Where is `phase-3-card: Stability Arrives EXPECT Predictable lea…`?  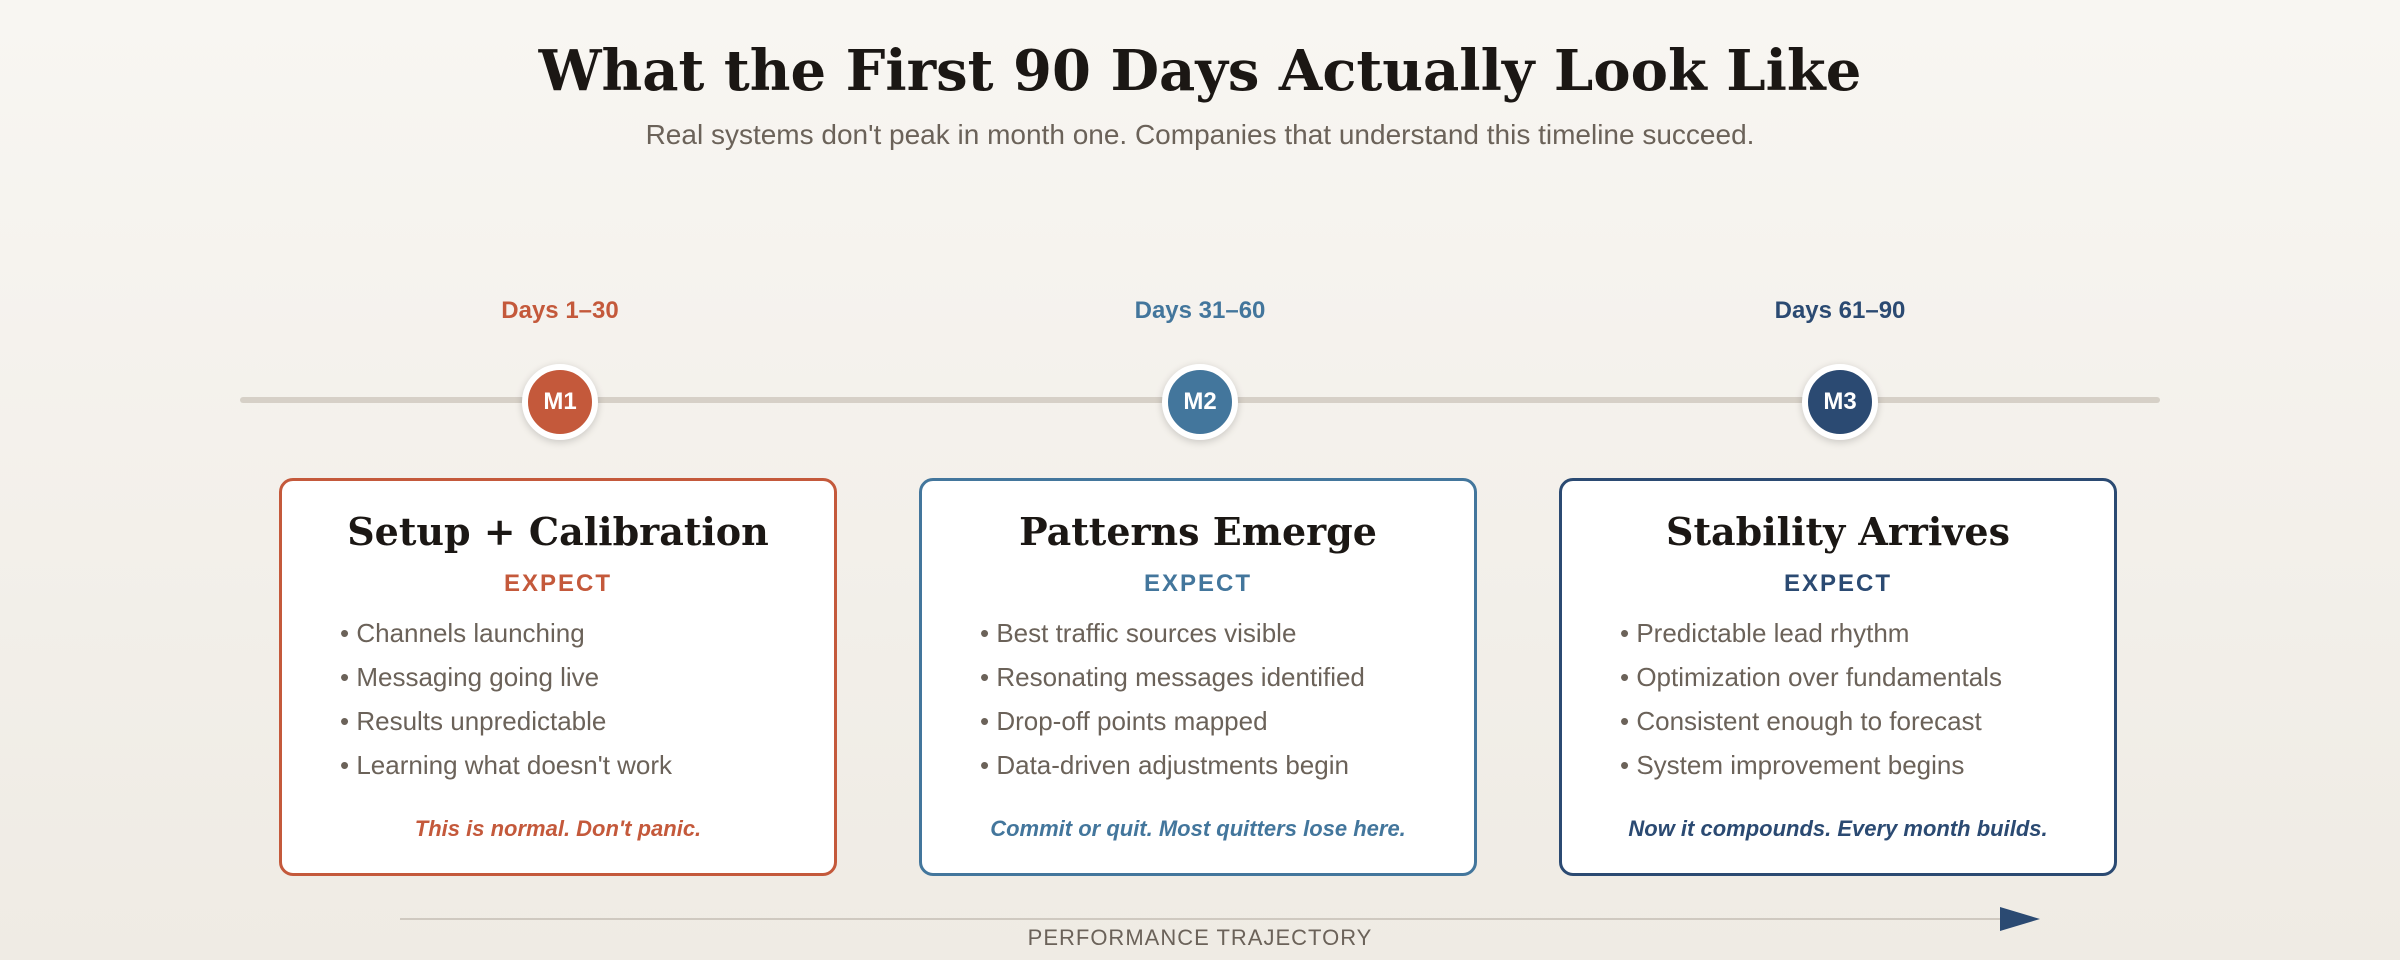
phase-3-card: Stability Arrives EXPECT Predictable lea… is located at coordinates (1838, 677).